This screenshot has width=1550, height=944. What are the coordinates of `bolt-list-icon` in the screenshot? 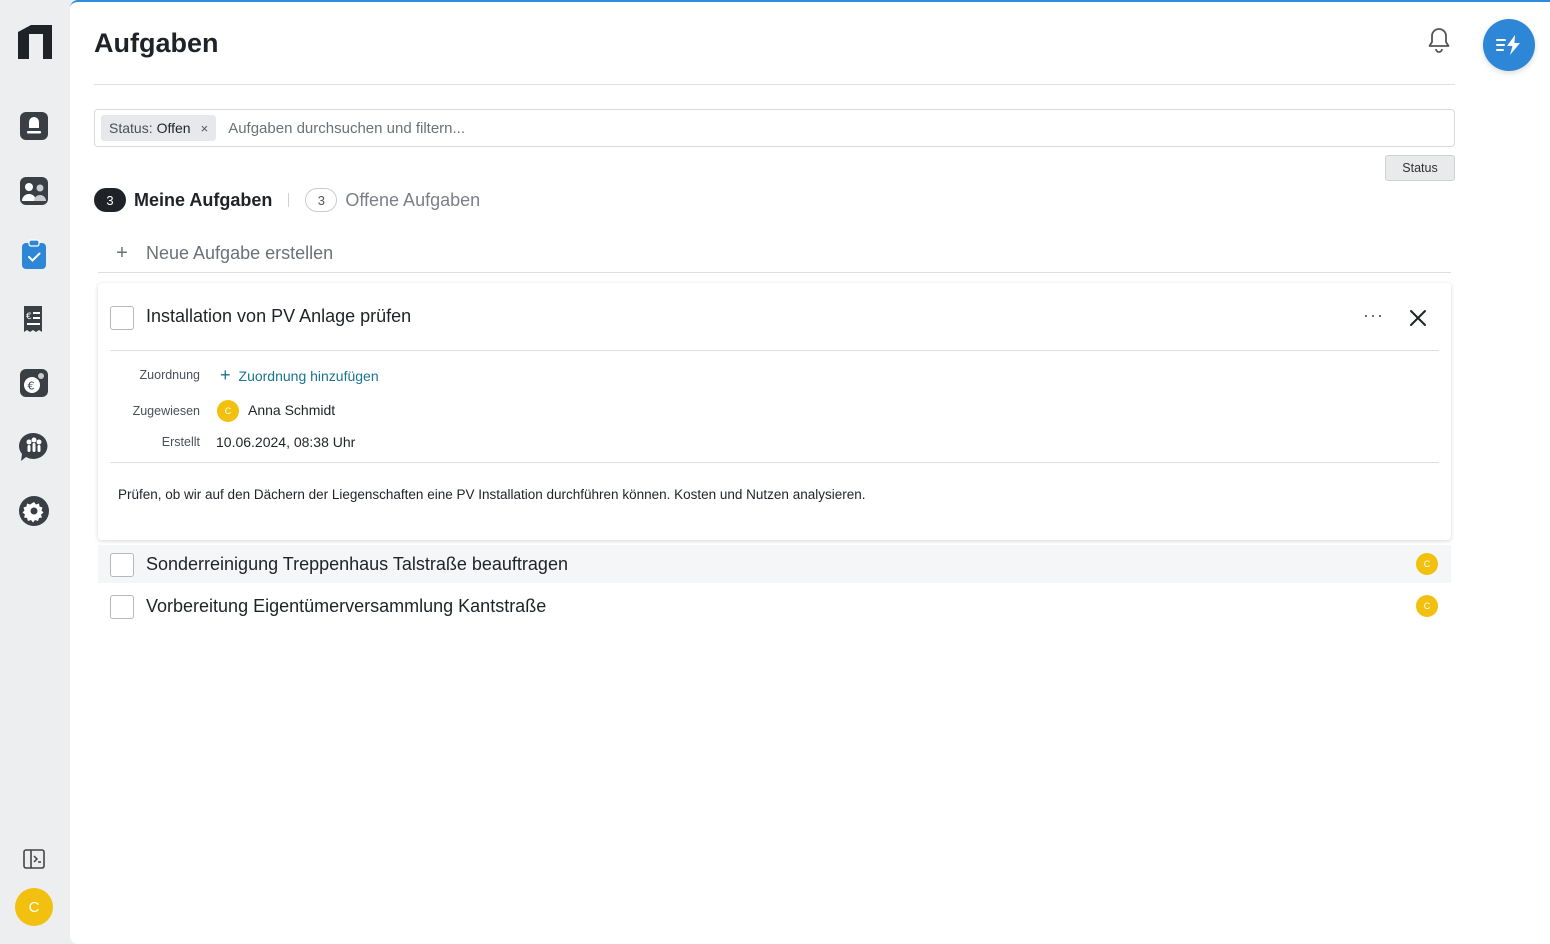 It's located at (1508, 45).